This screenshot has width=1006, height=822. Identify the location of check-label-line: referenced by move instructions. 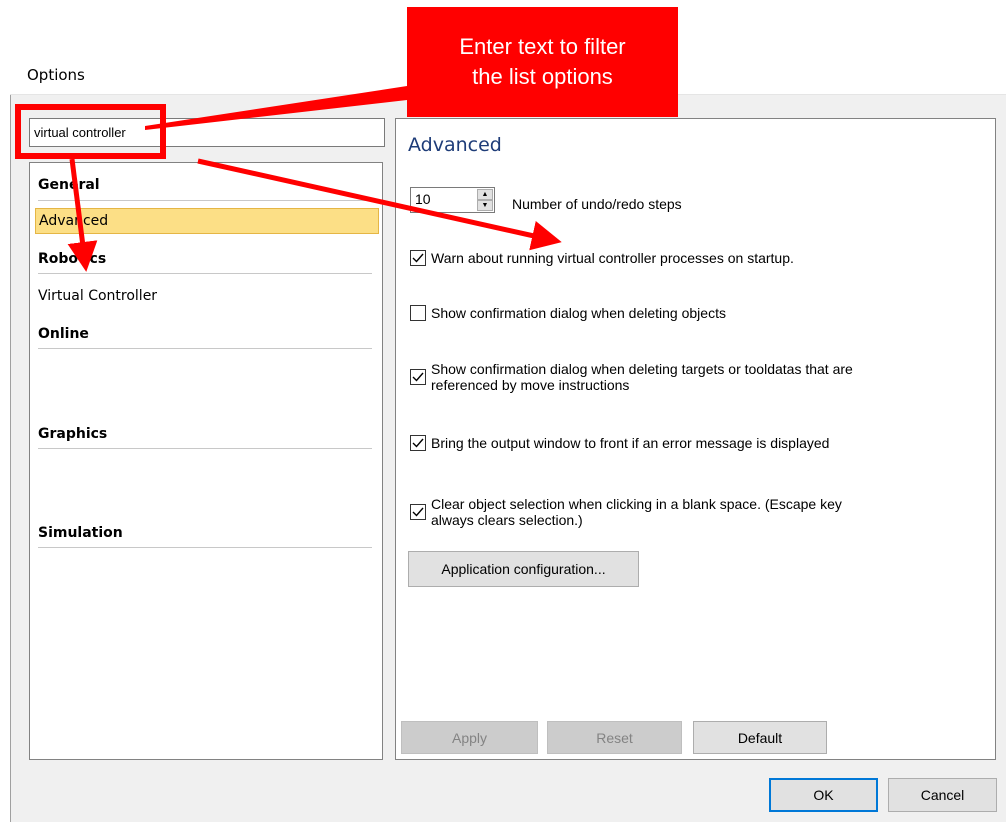
(530, 385).